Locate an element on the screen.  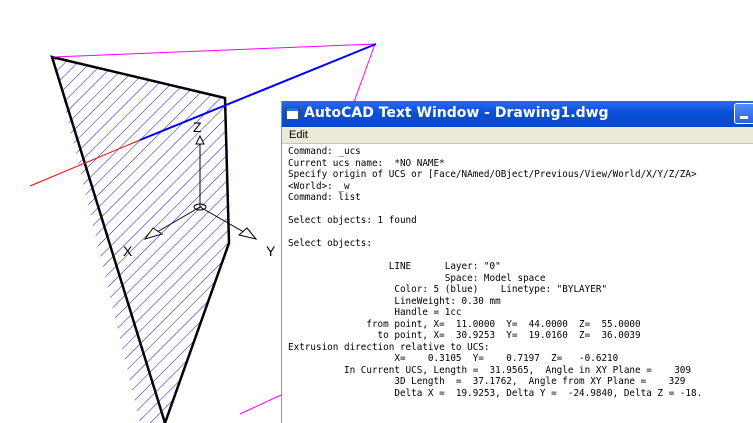
menu-edit: Edit is located at coordinates (298, 135).